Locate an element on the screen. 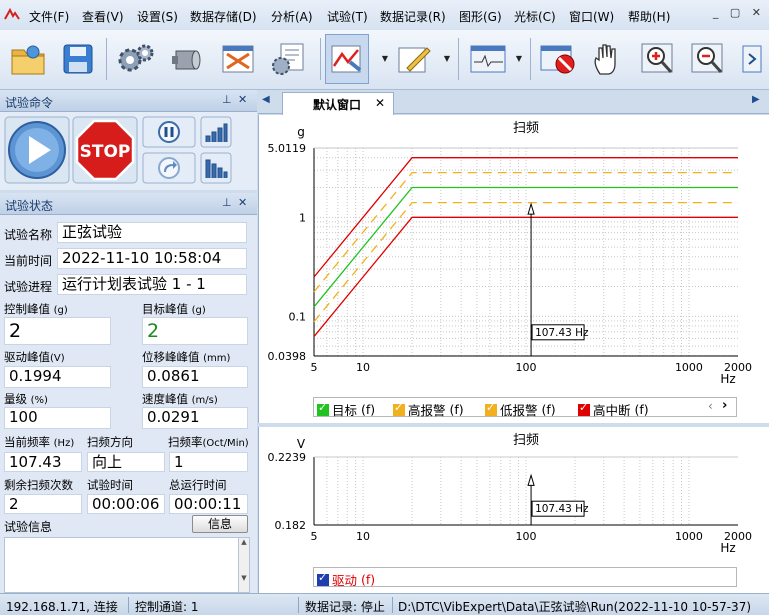  frequency-label: 当前频率 (Hz) is located at coordinates (39, 442).